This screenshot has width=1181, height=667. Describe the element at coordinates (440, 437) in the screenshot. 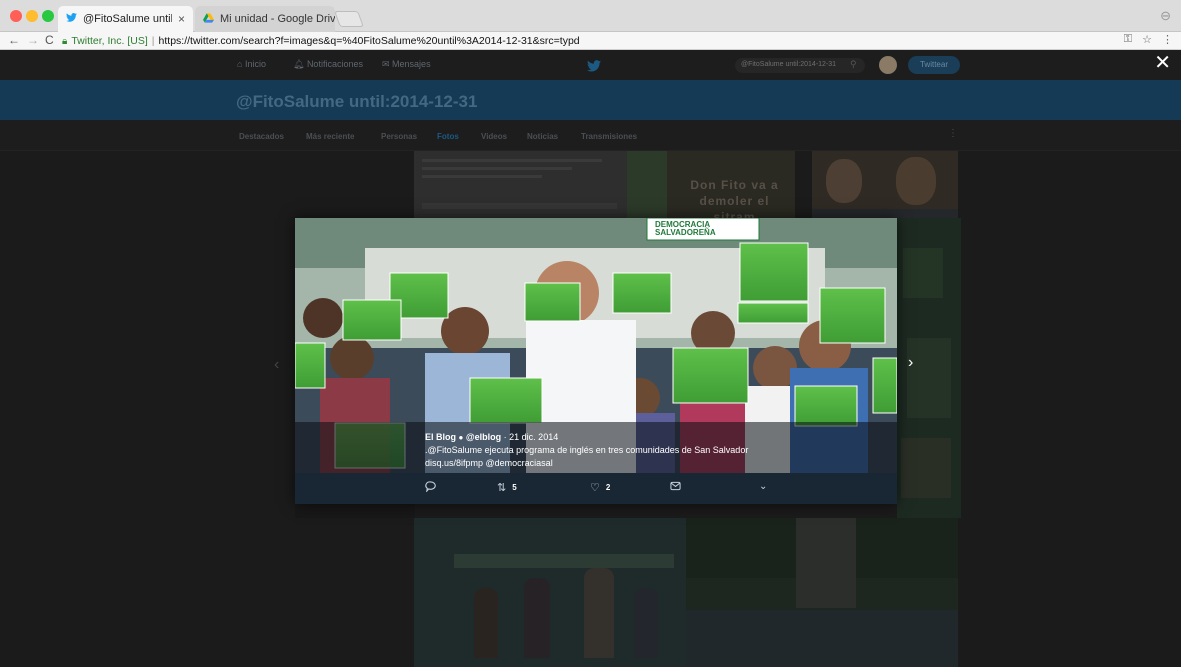

I see `tweet-author-name: El Blog` at that location.